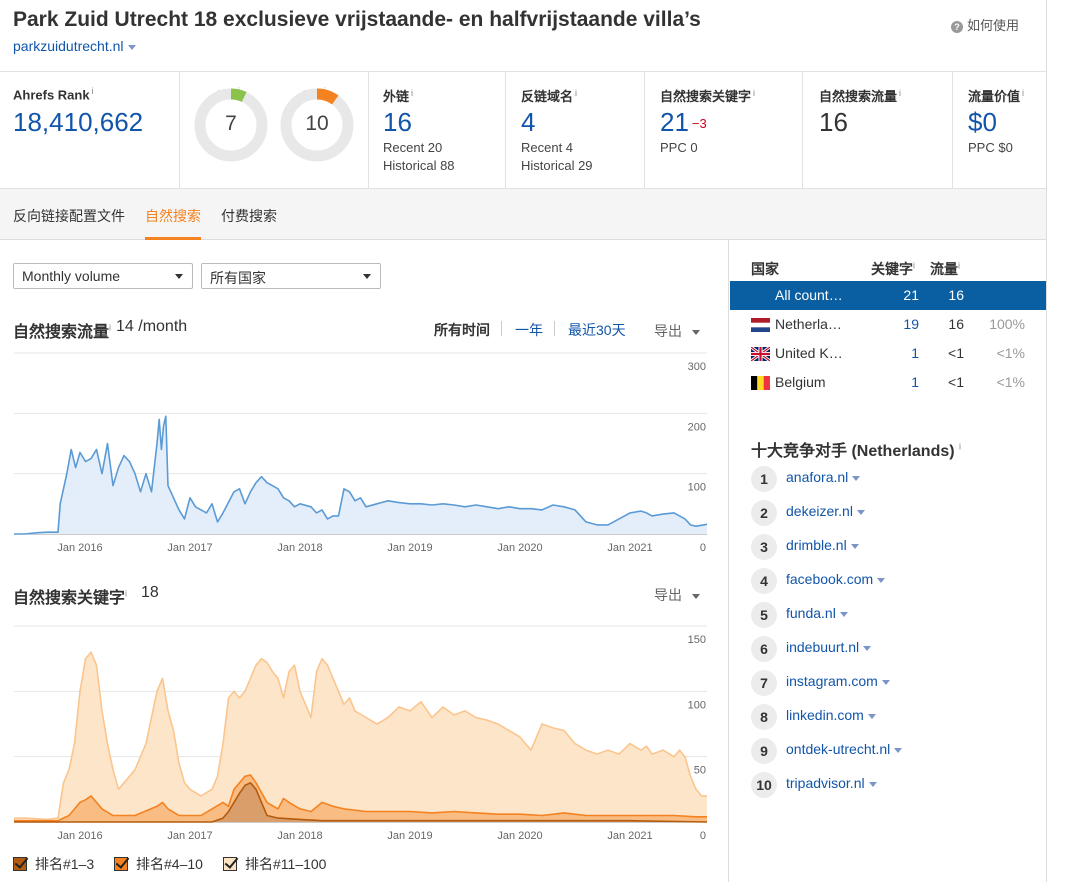  I want to click on legend-rank-11-100: 排名#11–100, so click(274, 864).